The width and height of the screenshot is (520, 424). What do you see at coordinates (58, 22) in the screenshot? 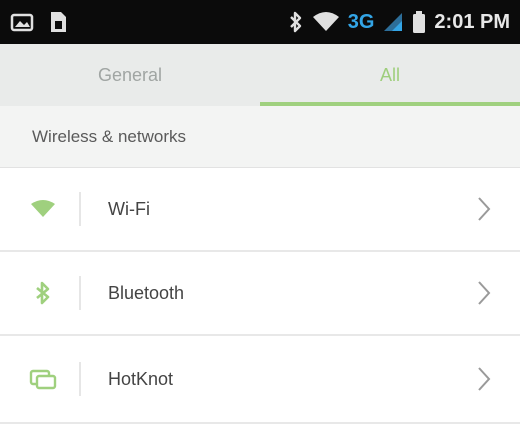
I see `sim-icon` at bounding box center [58, 22].